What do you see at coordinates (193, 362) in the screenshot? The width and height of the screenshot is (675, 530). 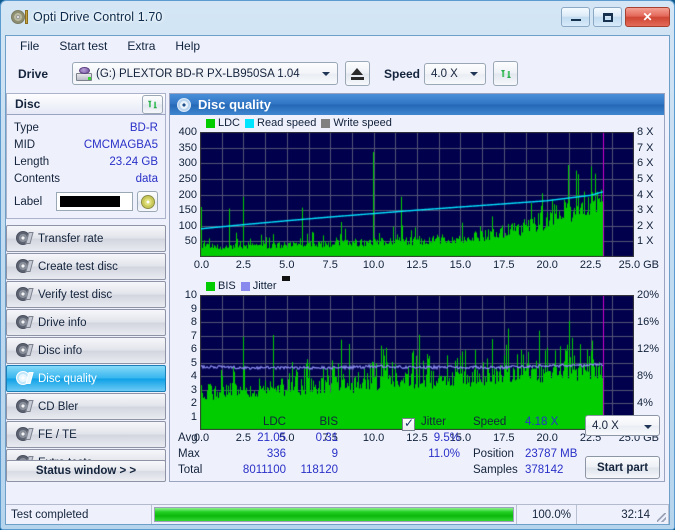 I see `axis-tick-label: 5` at bounding box center [193, 362].